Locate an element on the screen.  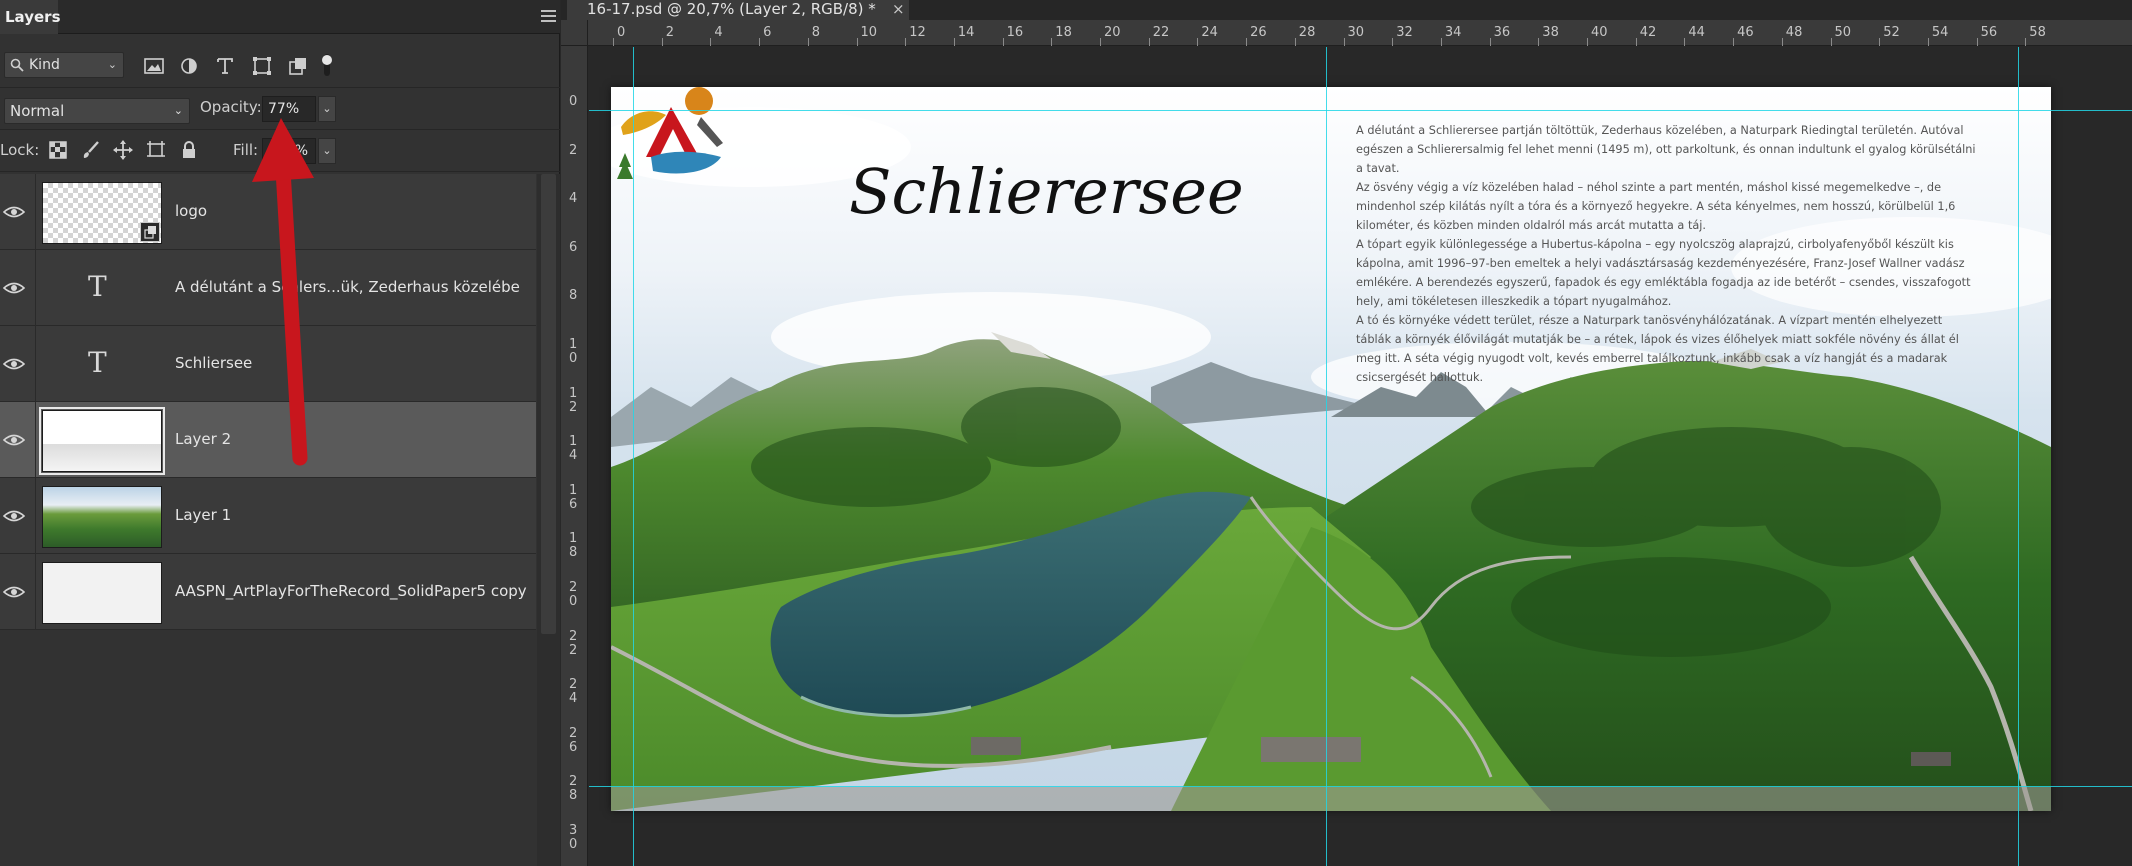
opacity-input: 77% is located at coordinates (289, 109).